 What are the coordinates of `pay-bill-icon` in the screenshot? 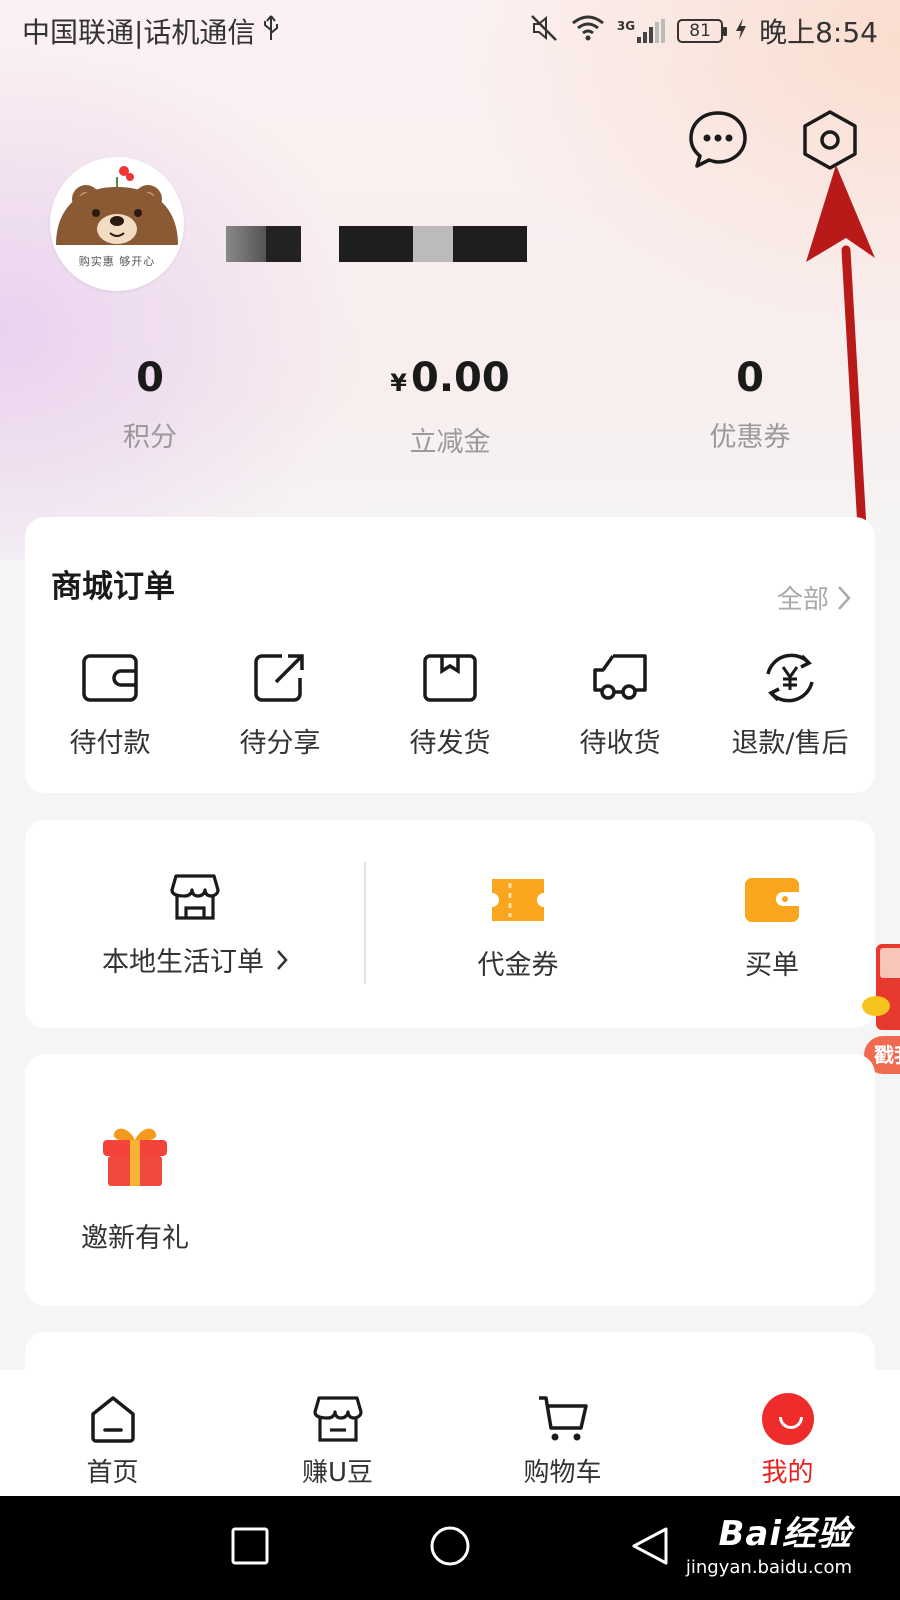 It's located at (772, 900).